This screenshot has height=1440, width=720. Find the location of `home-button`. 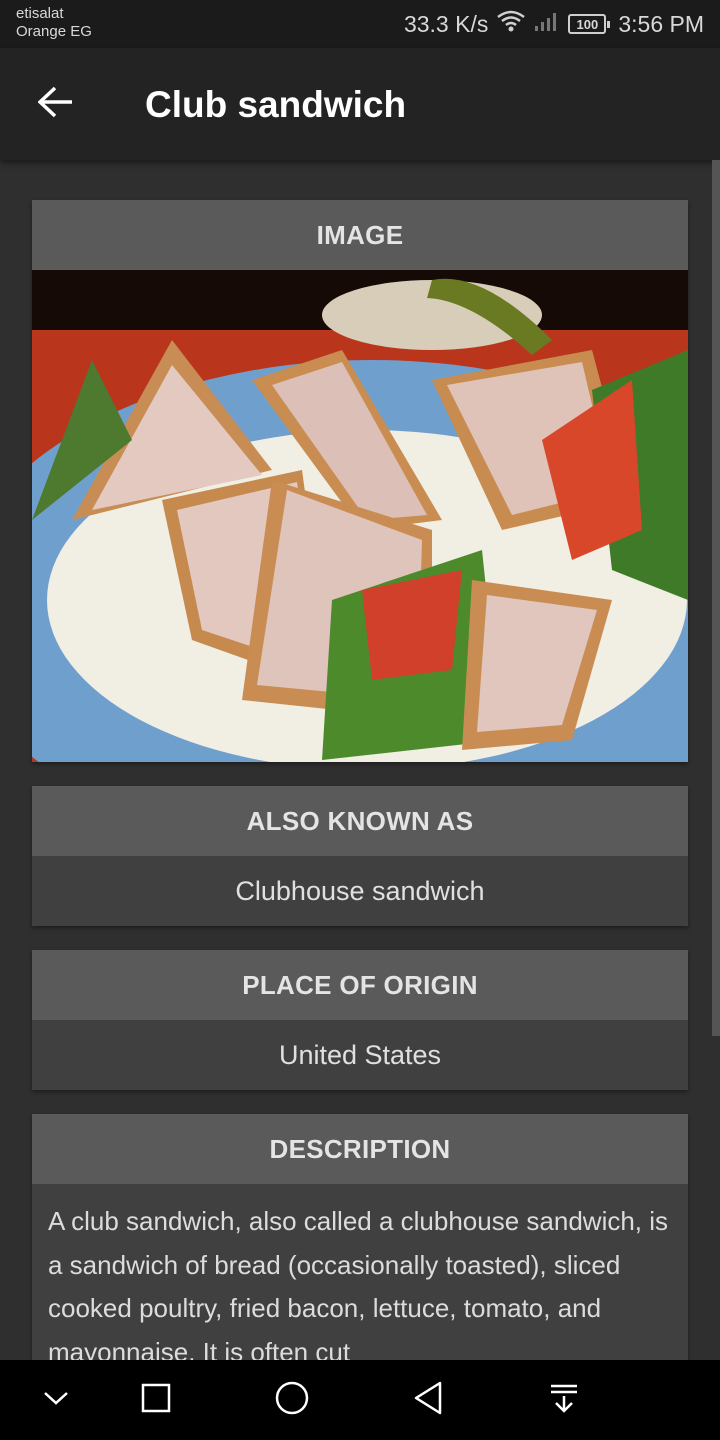

home-button is located at coordinates (292, 1400).